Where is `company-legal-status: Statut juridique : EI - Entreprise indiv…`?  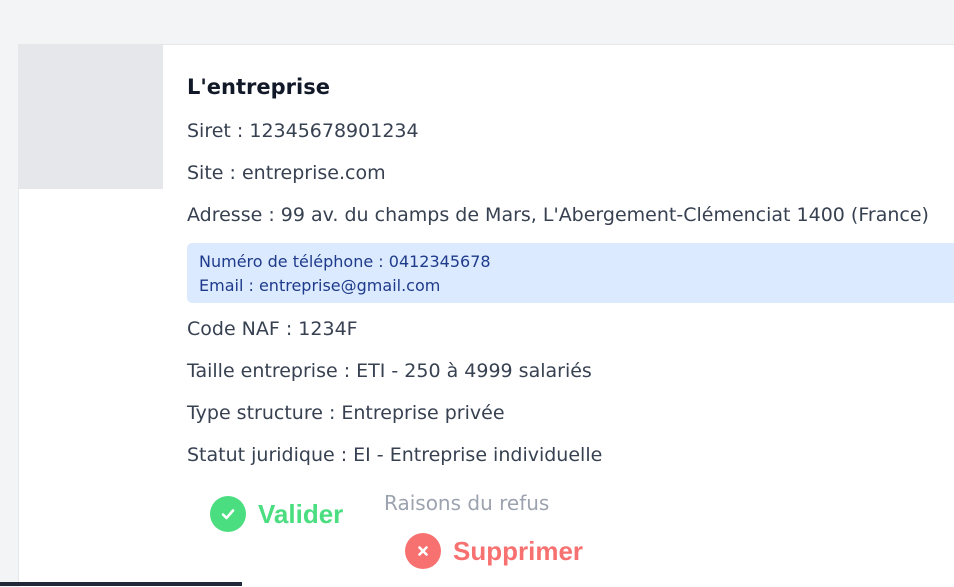 company-legal-status: Statut juridique : EI - Entreprise indiv… is located at coordinates (395, 455).